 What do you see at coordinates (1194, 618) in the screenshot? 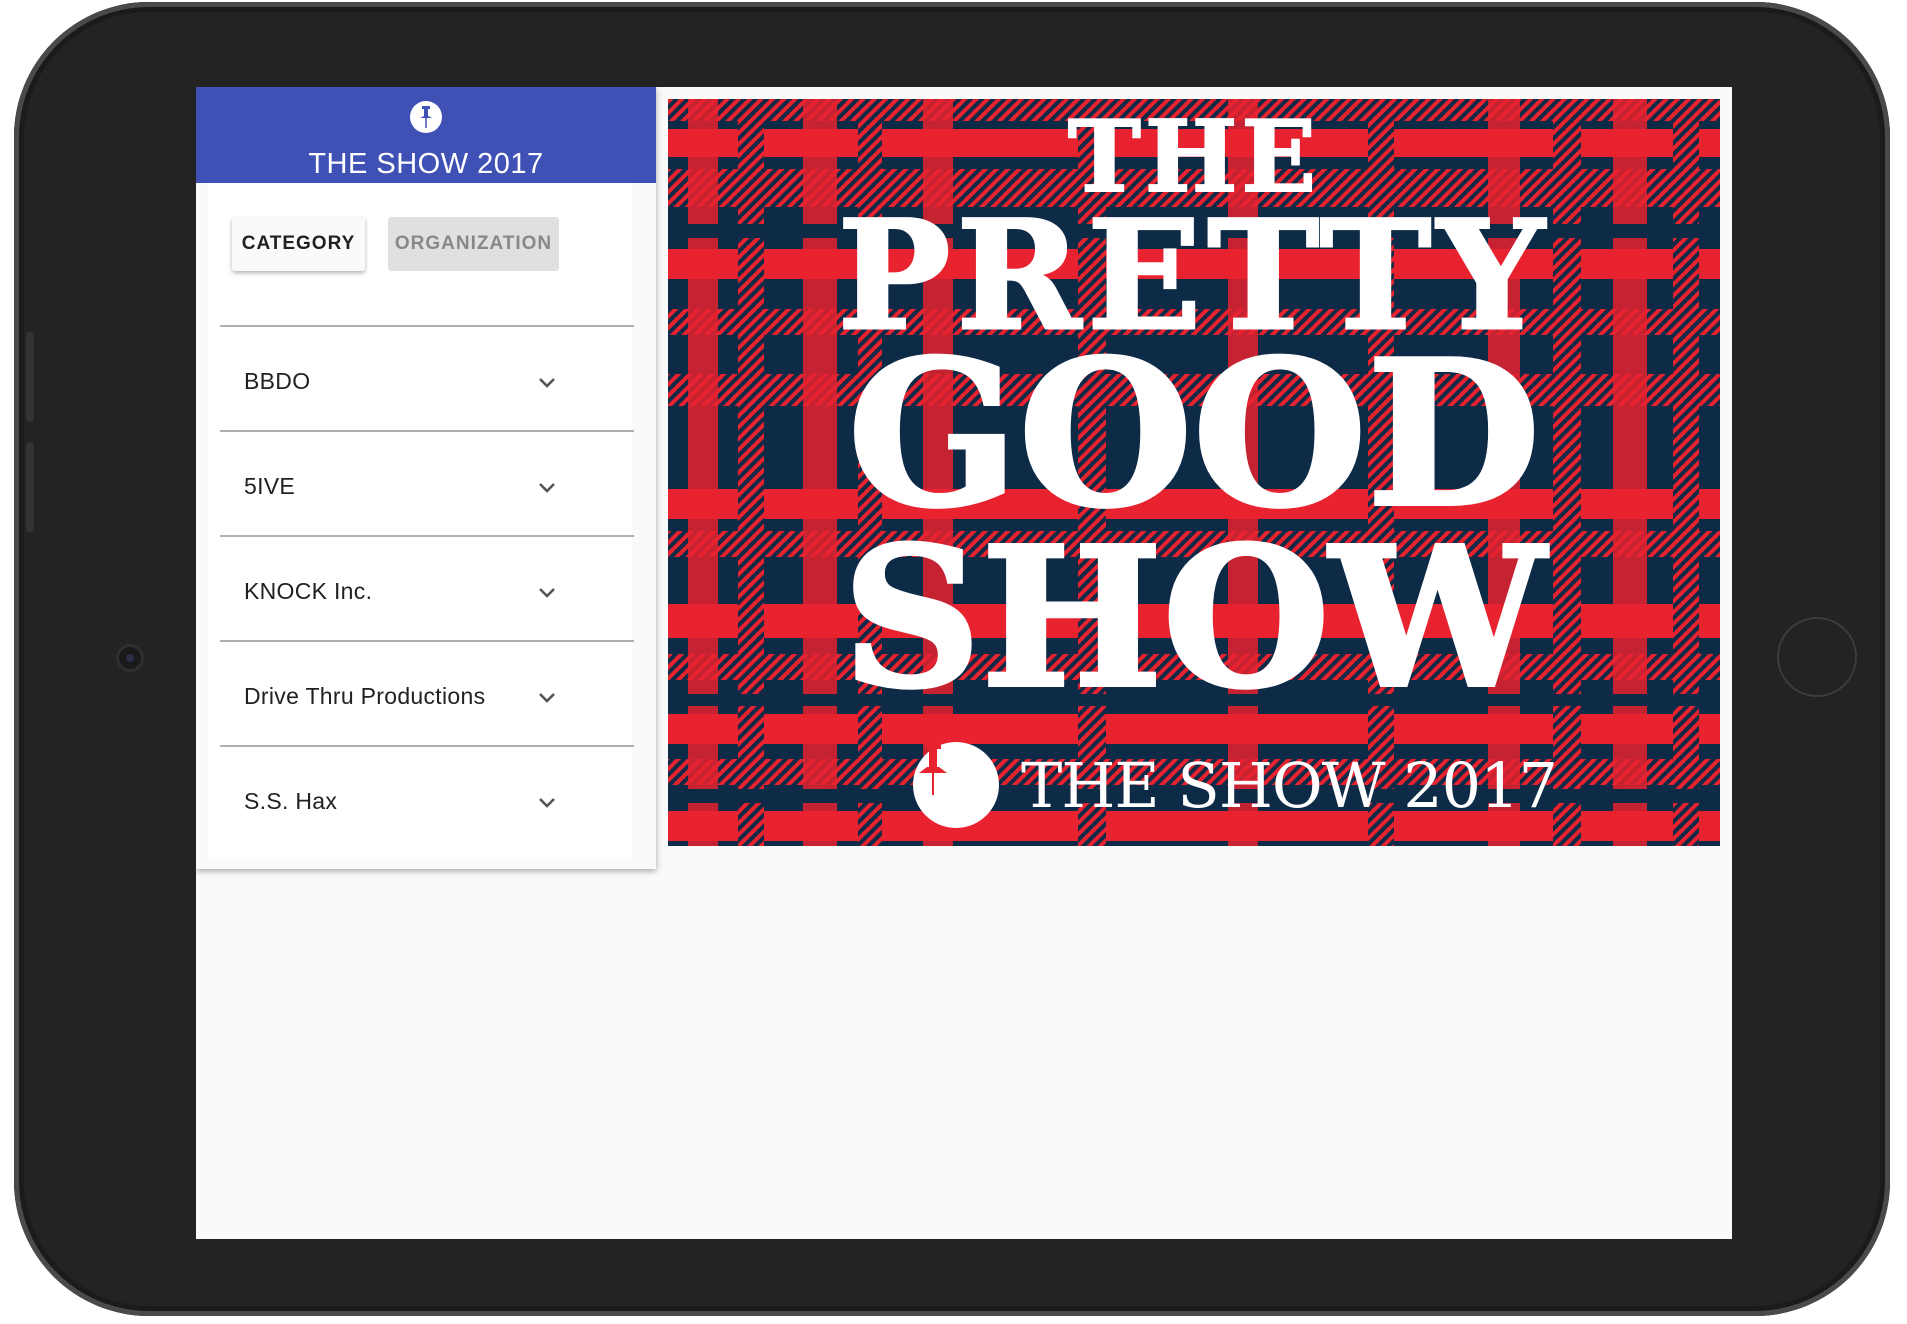
I see `poster-line-show: SHOW` at bounding box center [1194, 618].